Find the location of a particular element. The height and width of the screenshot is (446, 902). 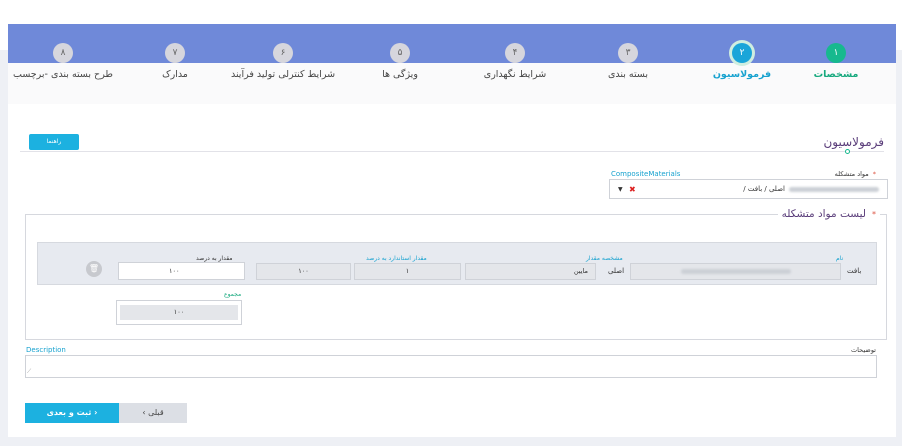

resize-grip-icon: ⟋ is located at coordinates (29, 372).